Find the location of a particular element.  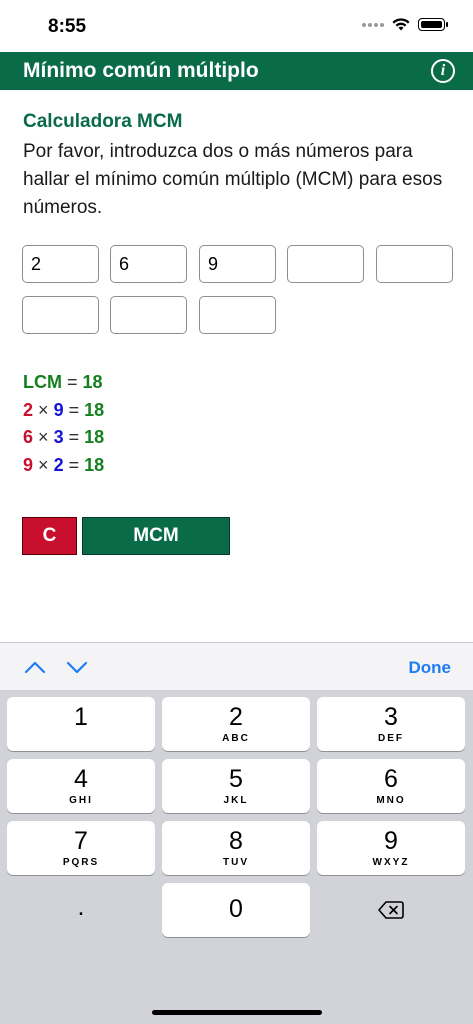

key-5: 5 JKL is located at coordinates (236, 786).